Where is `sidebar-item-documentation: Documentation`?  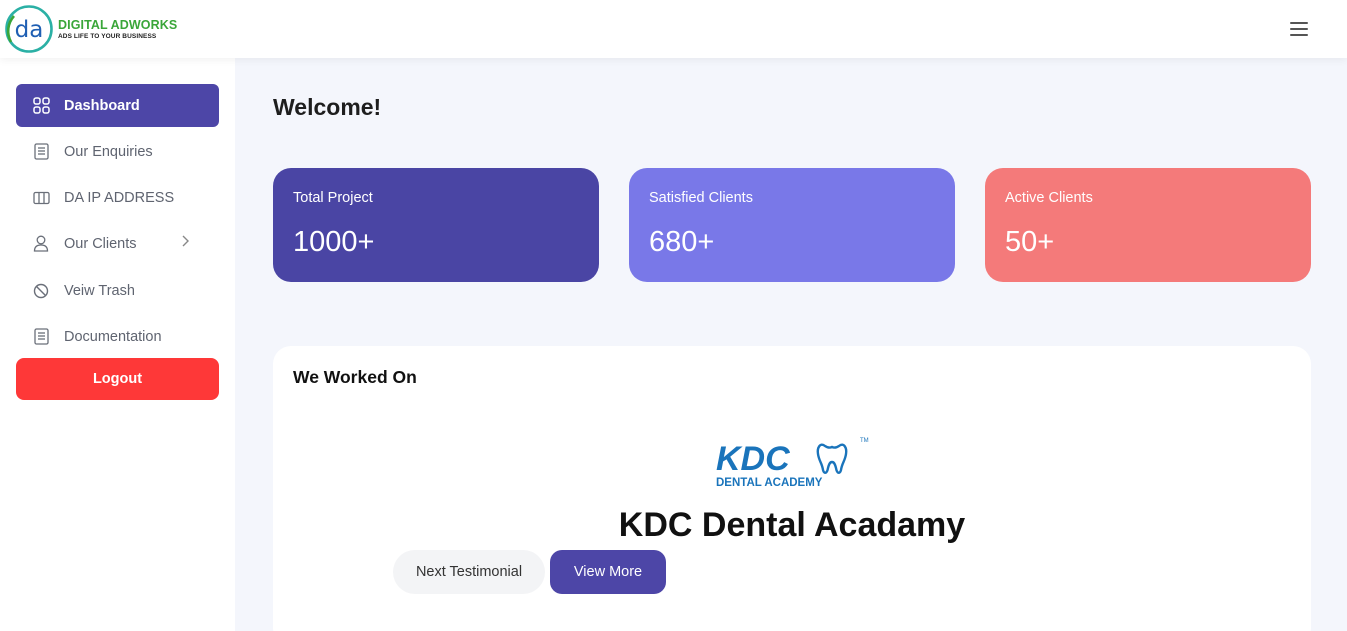
sidebar-item-documentation: Documentation is located at coordinates (117, 336).